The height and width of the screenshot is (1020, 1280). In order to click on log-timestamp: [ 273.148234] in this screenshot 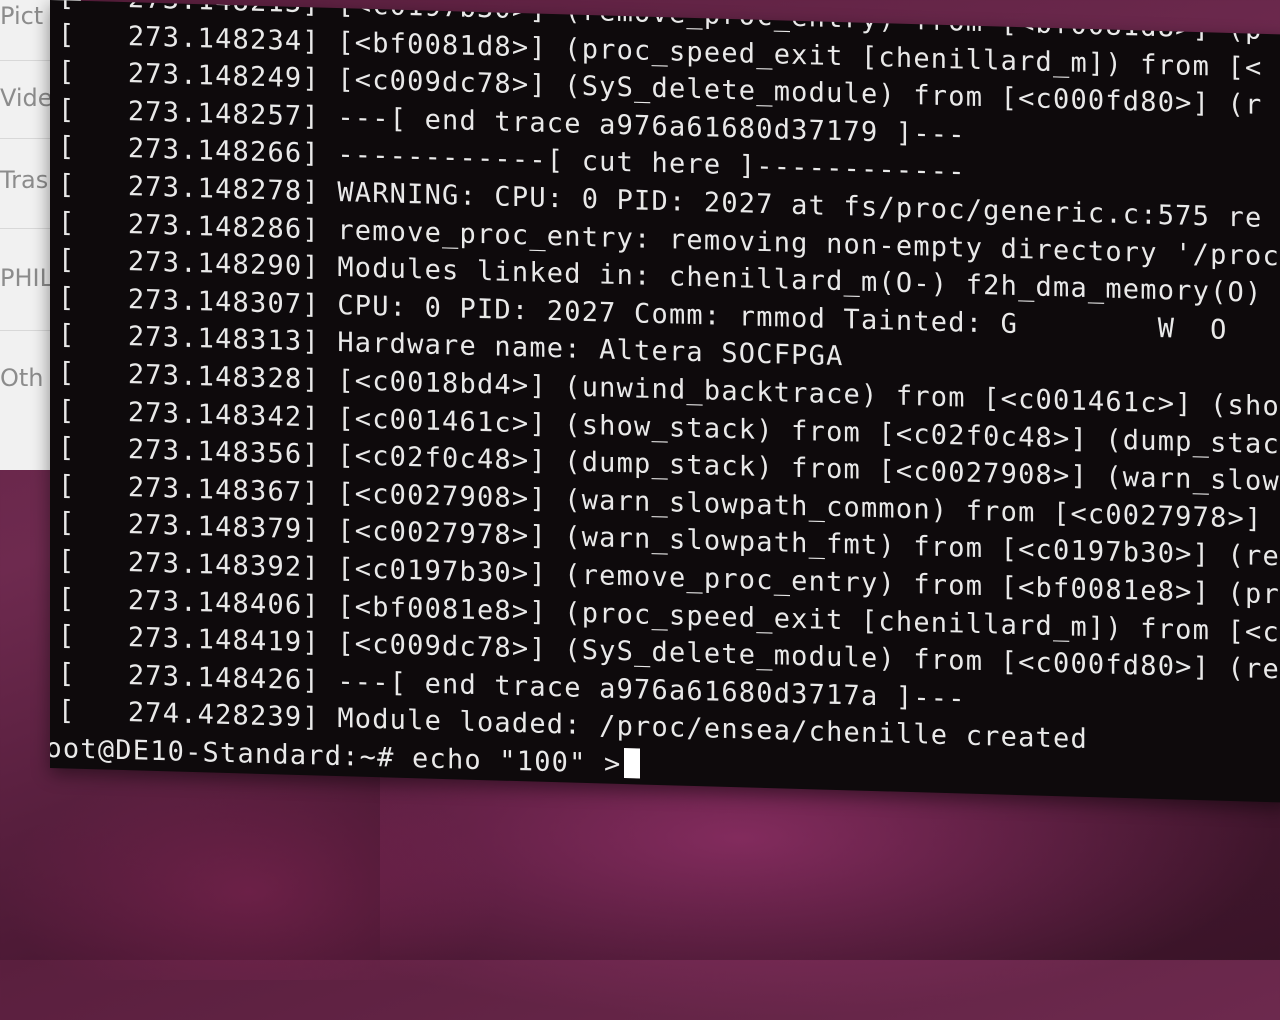, I will do `click(189, 38)`.